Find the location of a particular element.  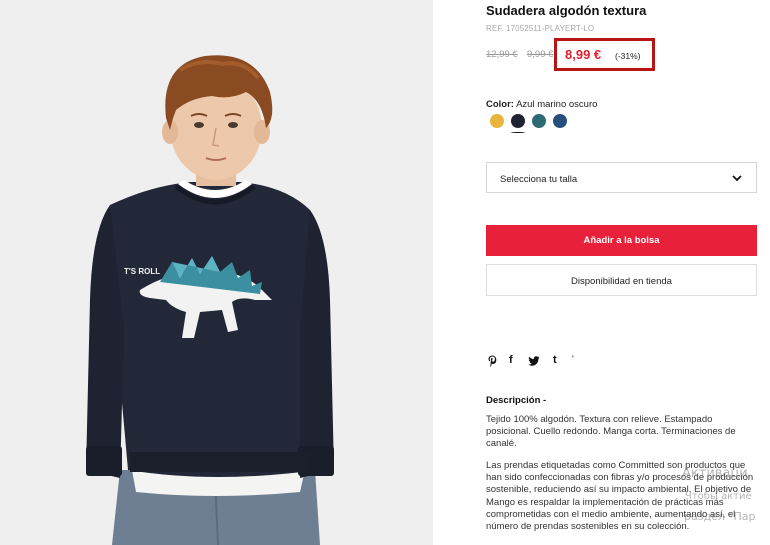

discount-badge: (-31%) is located at coordinates (628, 56).